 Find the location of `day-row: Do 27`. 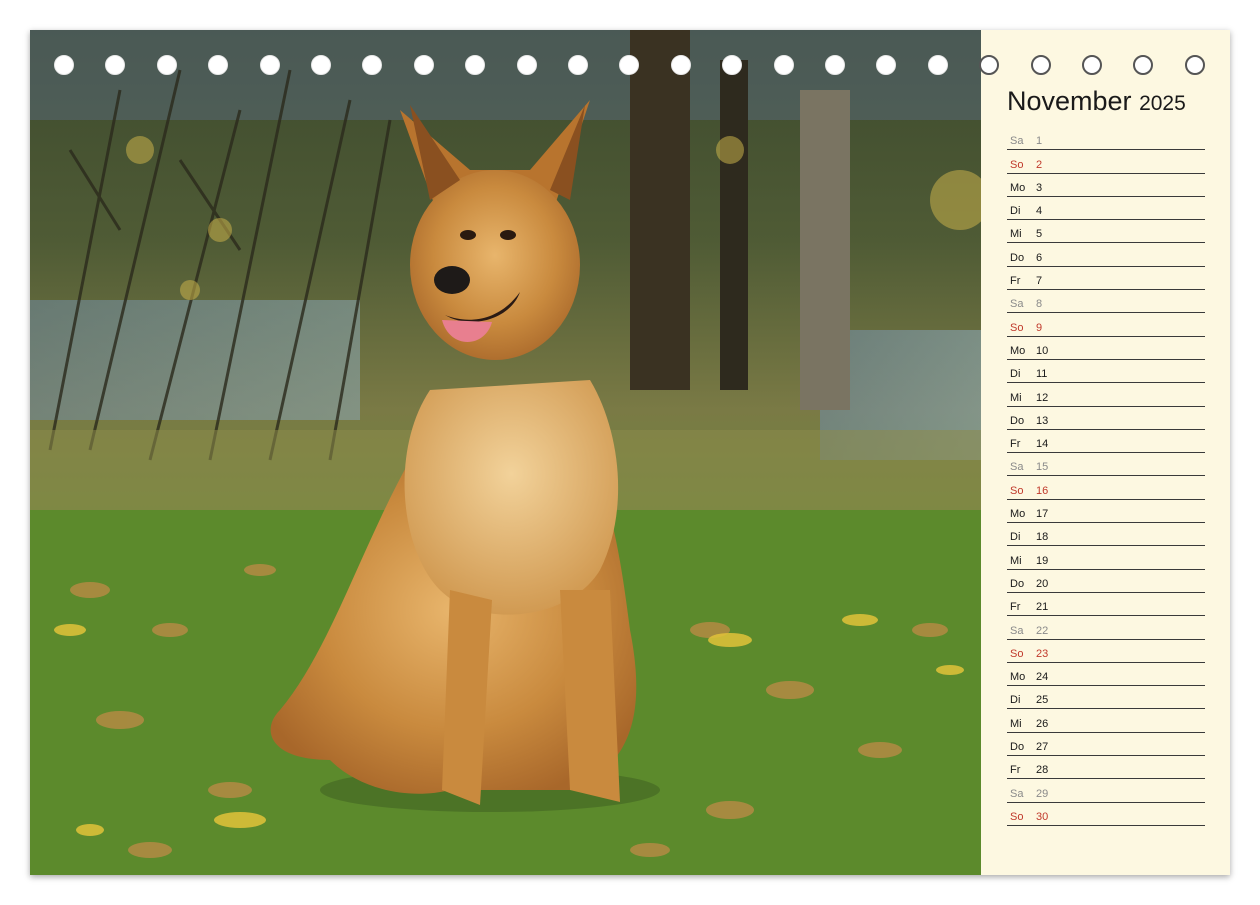

day-row: Do 27 is located at coordinates (1106, 745).